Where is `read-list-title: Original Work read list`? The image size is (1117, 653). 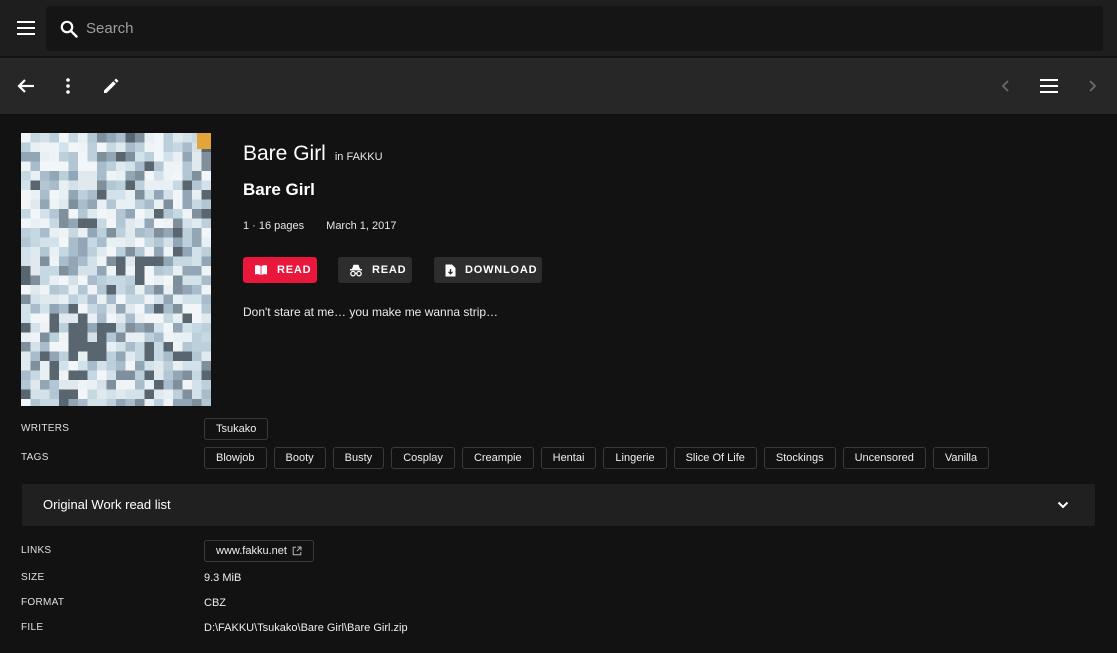 read-list-title: Original Work read list is located at coordinates (107, 504).